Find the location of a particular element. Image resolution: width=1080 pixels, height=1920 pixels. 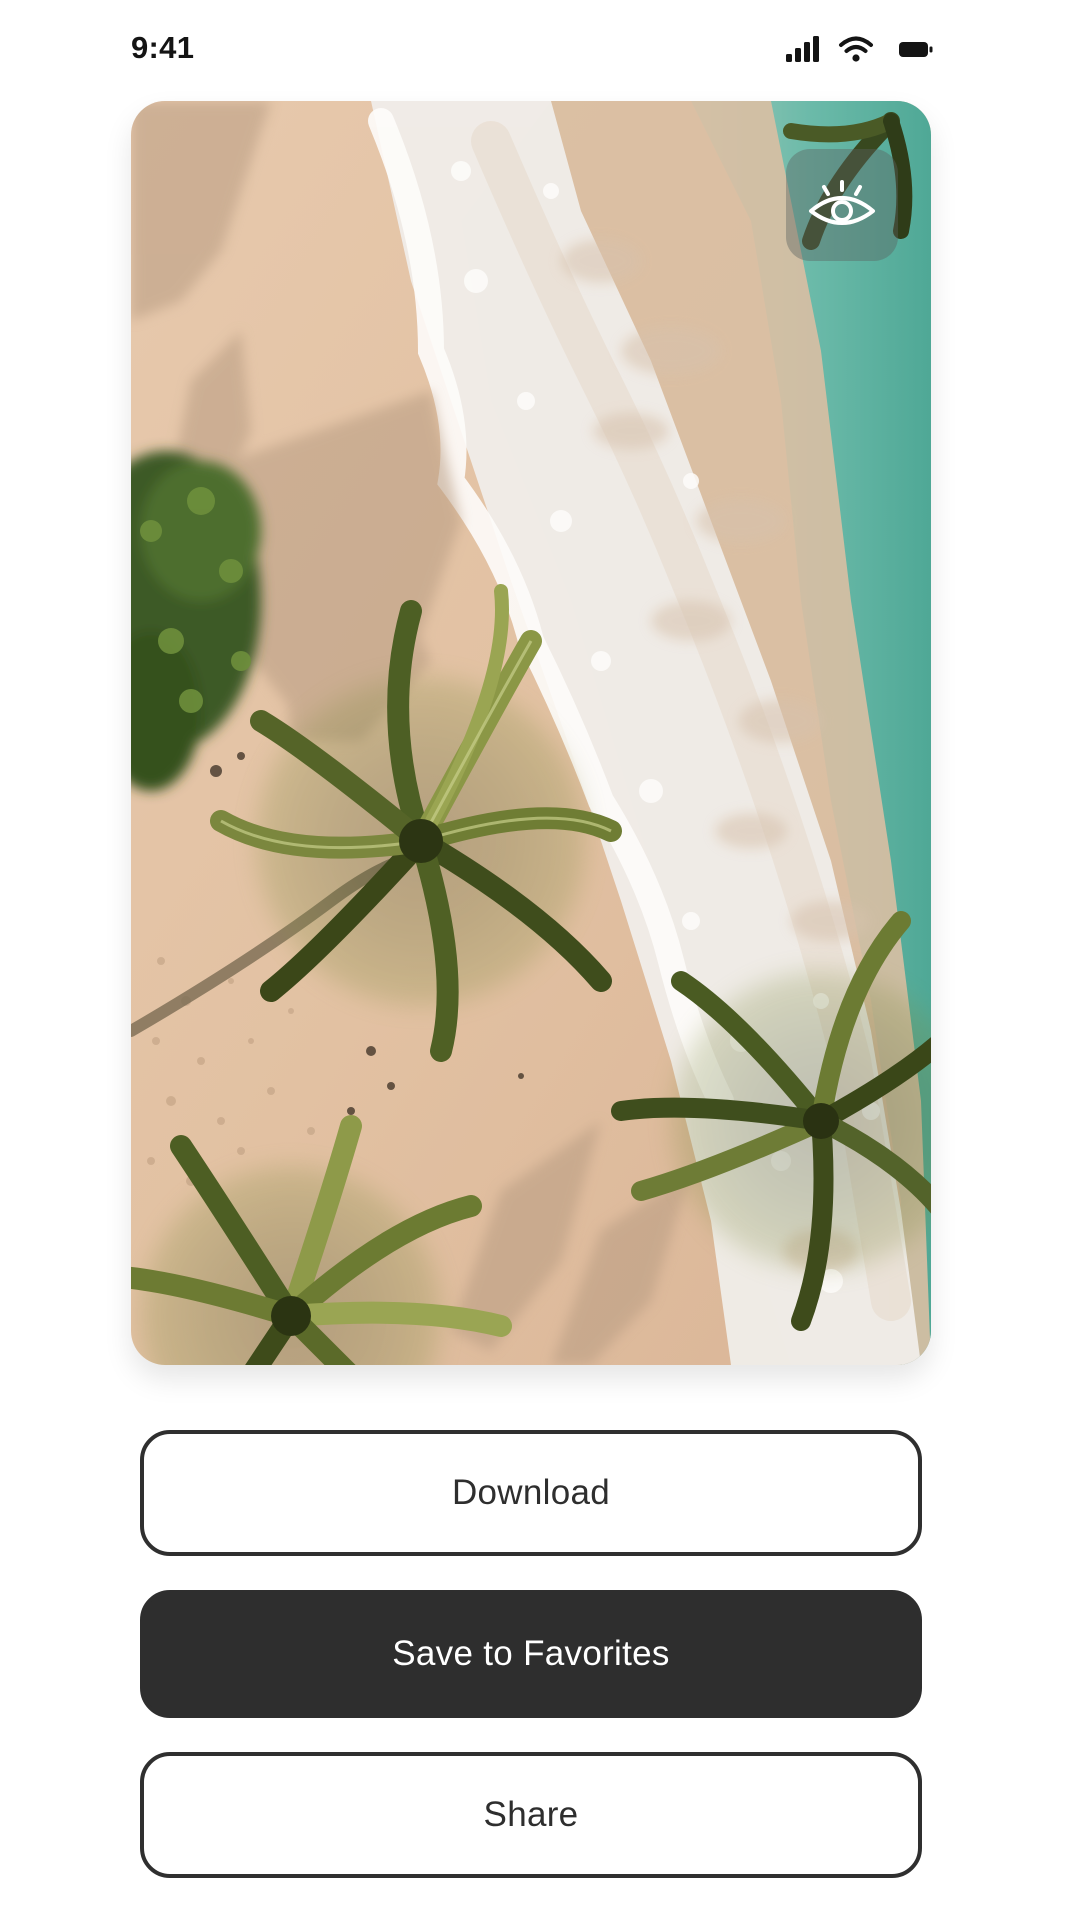

reveal-button is located at coordinates (842, 205).